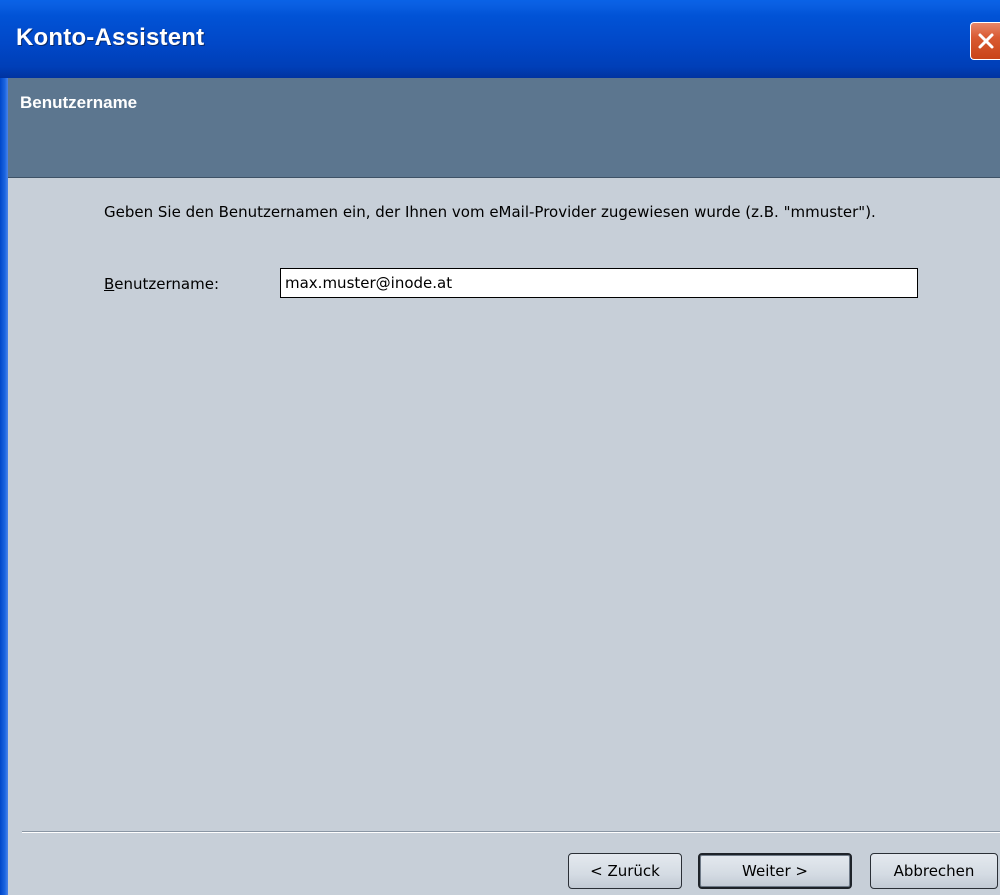 The width and height of the screenshot is (1000, 895). Describe the element at coordinates (775, 871) in the screenshot. I see `next-button: Weiter >` at that location.